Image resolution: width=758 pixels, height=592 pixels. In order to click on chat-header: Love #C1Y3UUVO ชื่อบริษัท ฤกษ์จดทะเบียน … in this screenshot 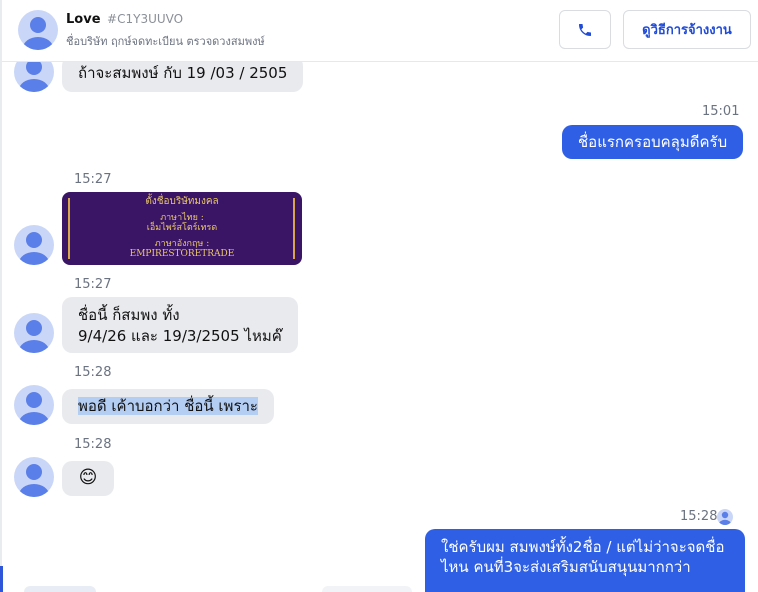, I will do `click(380, 31)`.